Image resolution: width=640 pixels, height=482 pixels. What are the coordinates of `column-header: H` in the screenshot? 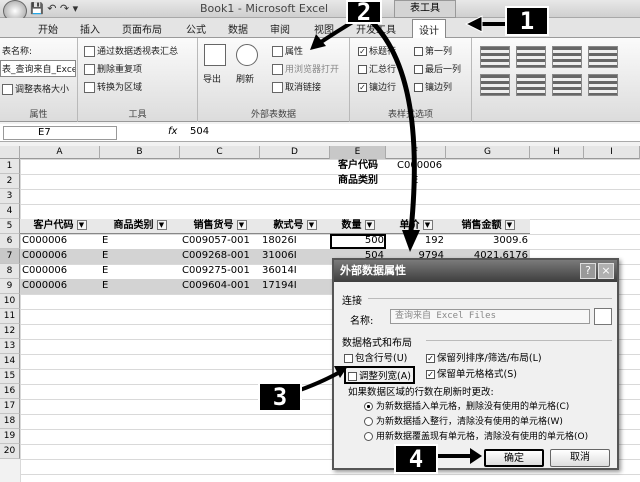 It's located at (557, 152).